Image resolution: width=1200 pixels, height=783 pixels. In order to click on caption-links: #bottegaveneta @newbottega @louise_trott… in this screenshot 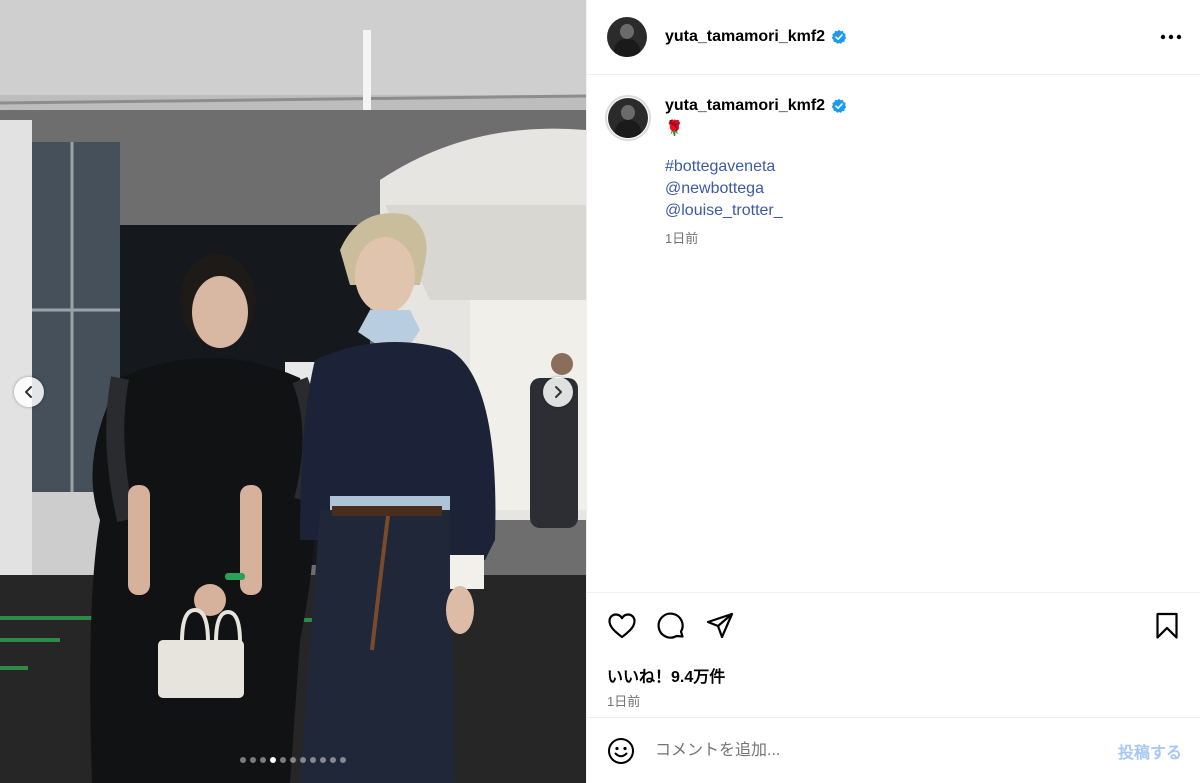, I will do `click(756, 189)`.